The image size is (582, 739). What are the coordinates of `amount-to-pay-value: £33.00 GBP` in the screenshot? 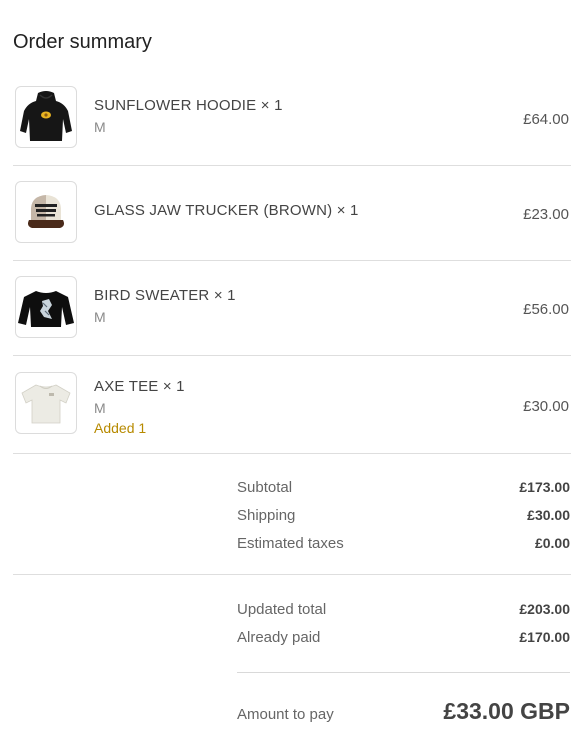 It's located at (506, 711).